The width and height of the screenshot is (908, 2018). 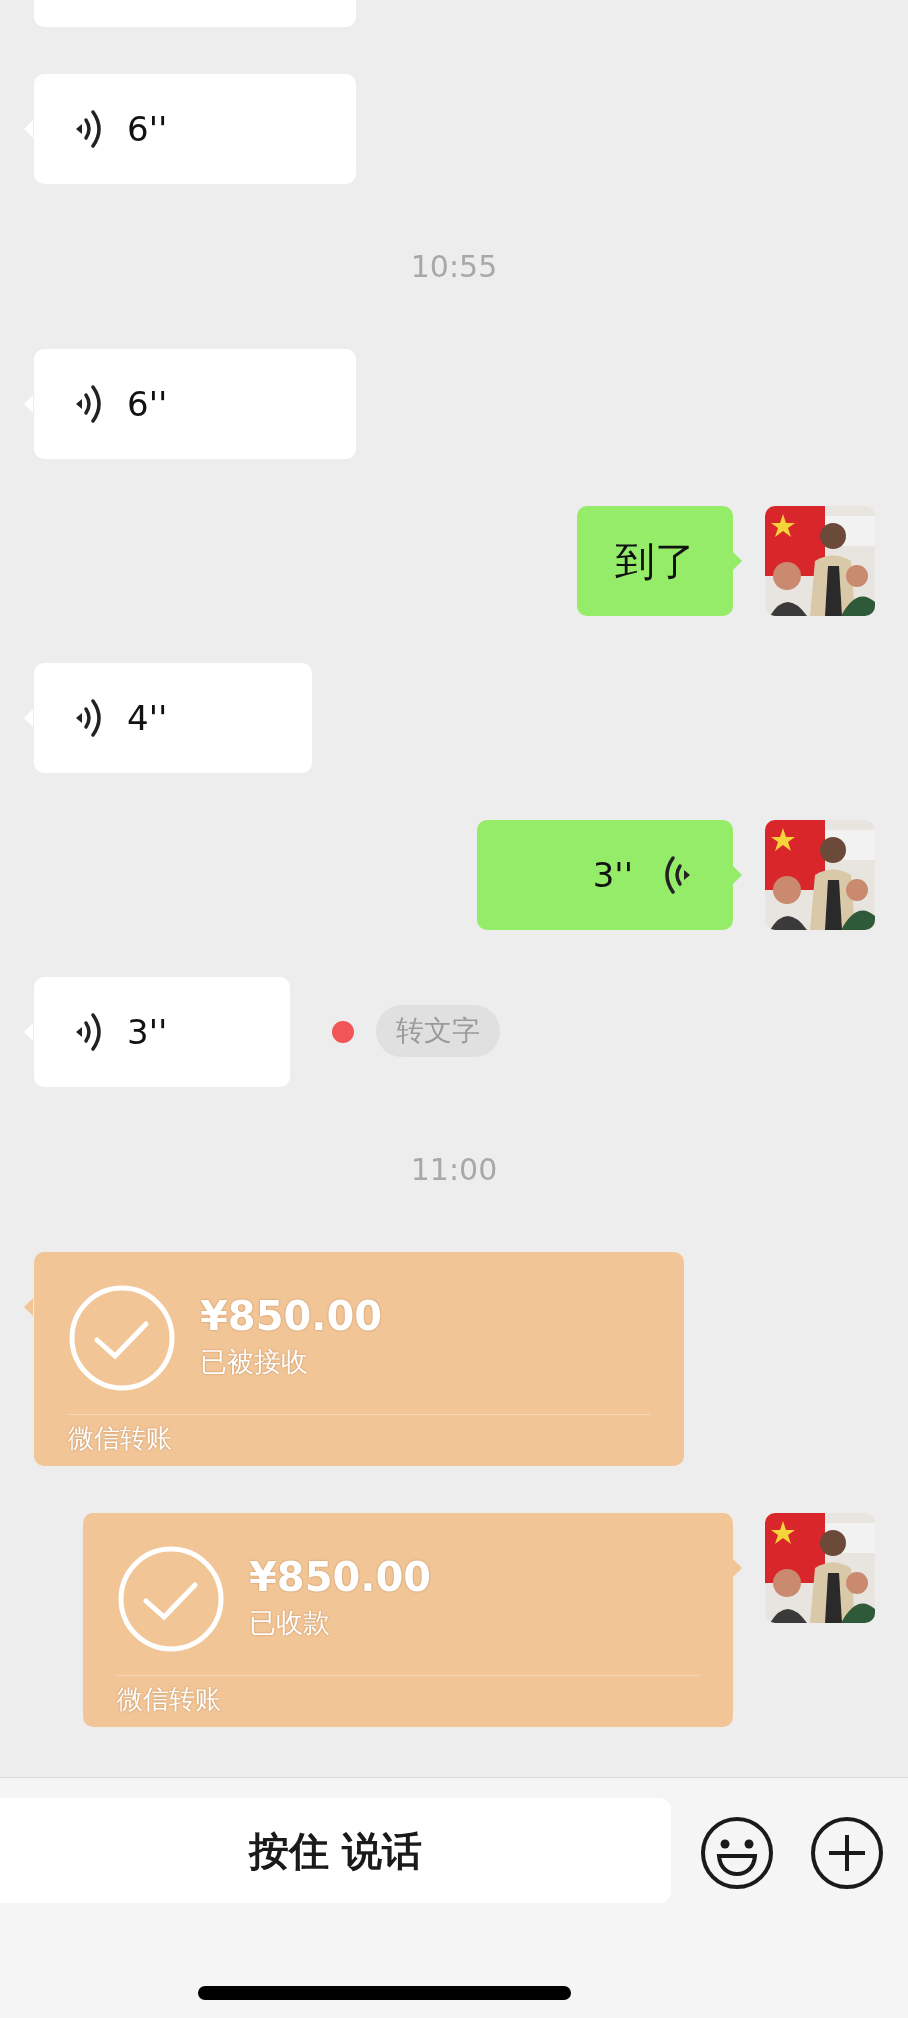 What do you see at coordinates (655, 561) in the screenshot?
I see `message-bubble: 到了` at bounding box center [655, 561].